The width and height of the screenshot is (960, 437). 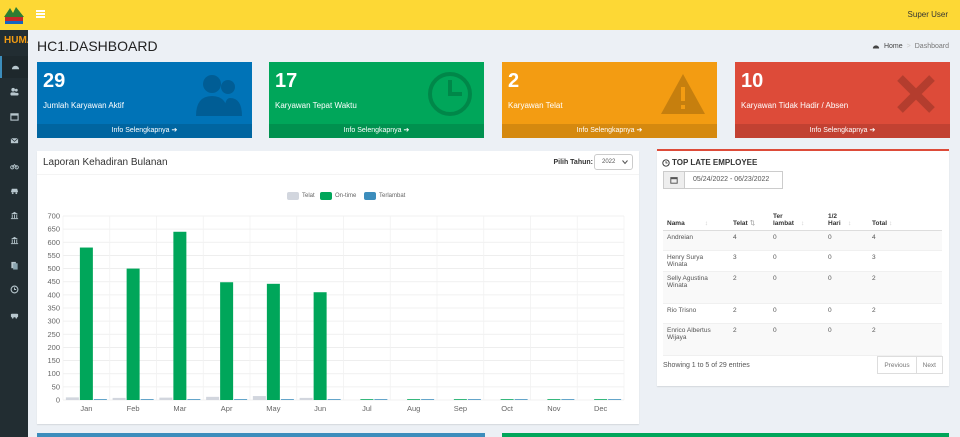 What do you see at coordinates (696, 339) in the screenshot?
I see `cell-nama: Enrico Albertus Wijaya` at bounding box center [696, 339].